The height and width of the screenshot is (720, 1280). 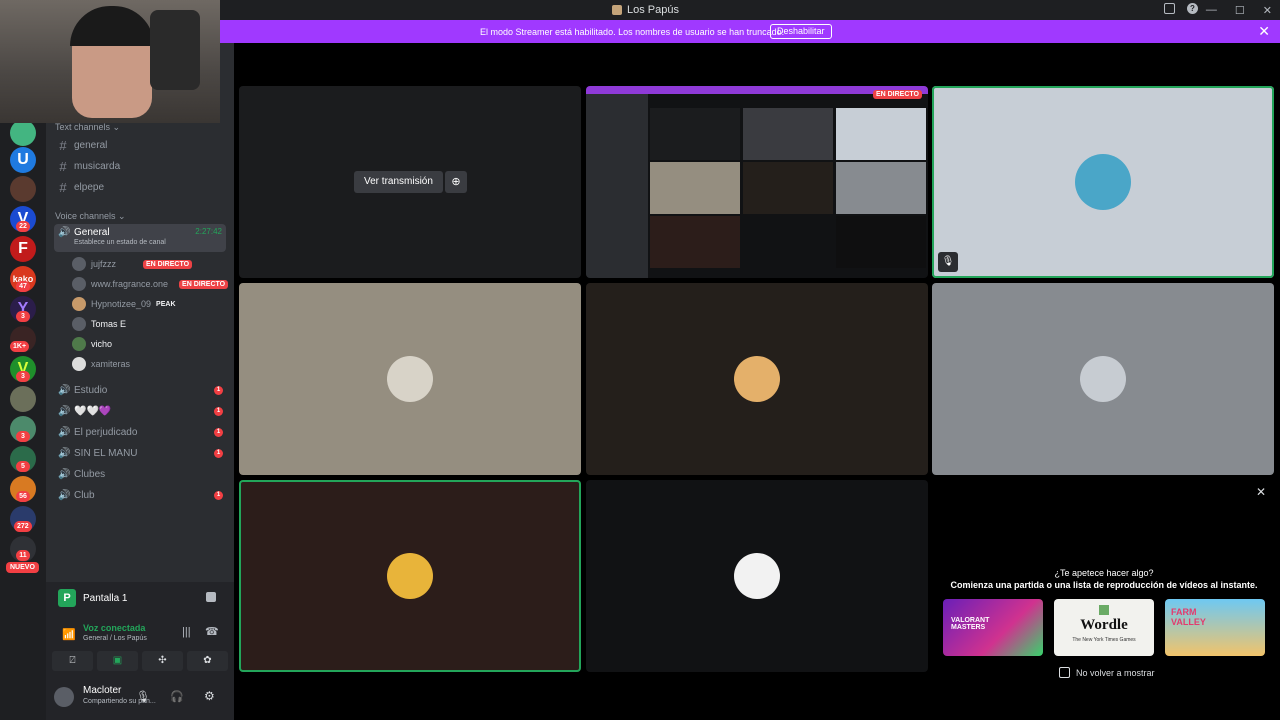 What do you see at coordinates (64, 390) in the screenshot?
I see `speaker-icon: 🔊` at bounding box center [64, 390].